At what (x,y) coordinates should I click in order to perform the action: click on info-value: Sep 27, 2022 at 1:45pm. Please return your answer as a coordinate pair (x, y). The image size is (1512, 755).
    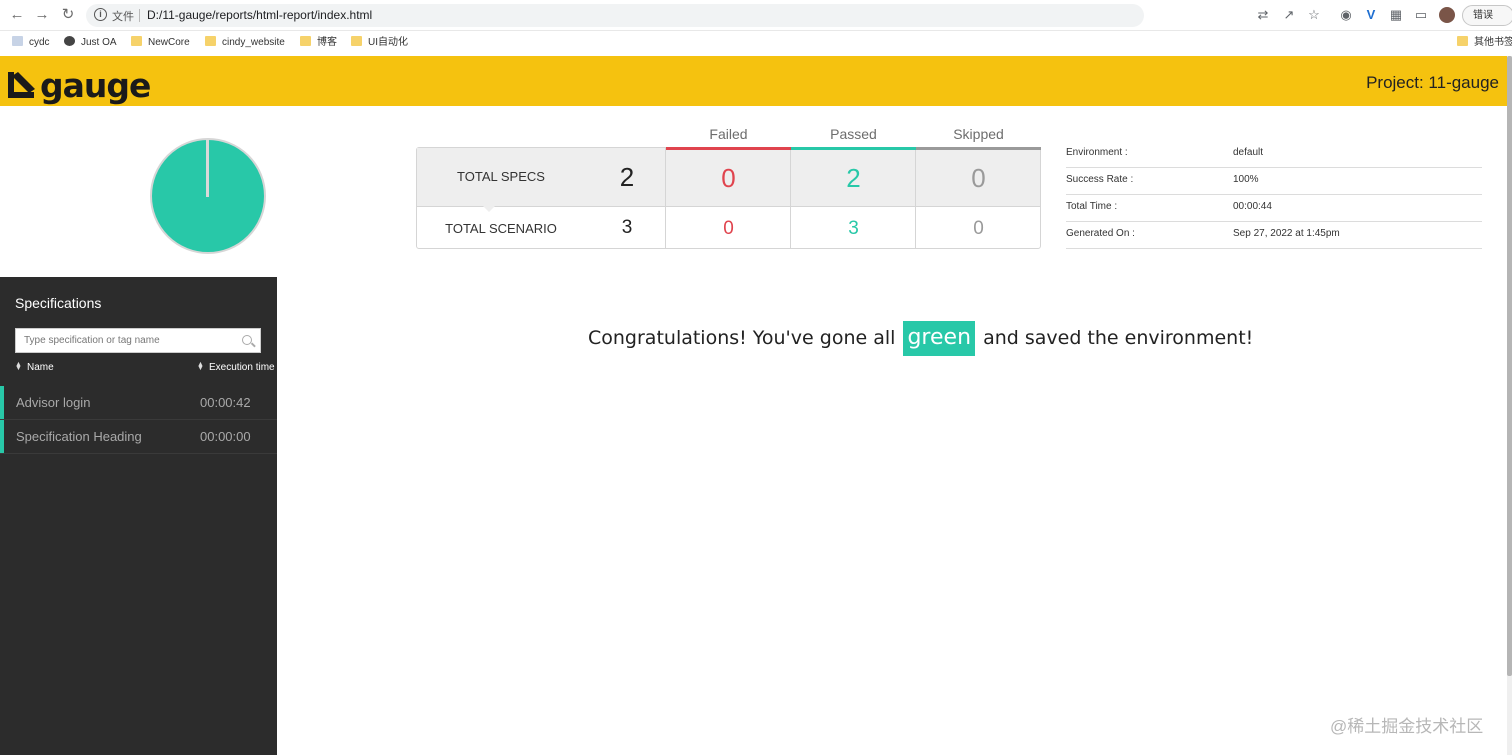
    Looking at the image, I should click on (1286, 233).